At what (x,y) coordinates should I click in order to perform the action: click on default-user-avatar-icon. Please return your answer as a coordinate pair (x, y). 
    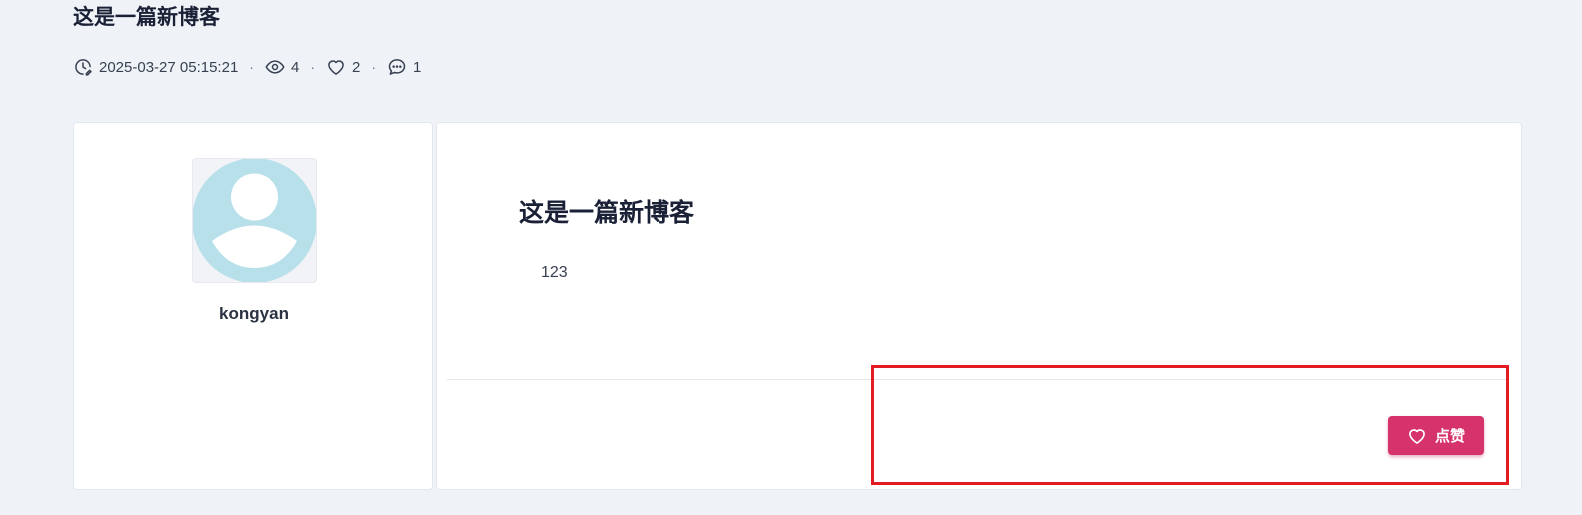
    Looking at the image, I should click on (254, 220).